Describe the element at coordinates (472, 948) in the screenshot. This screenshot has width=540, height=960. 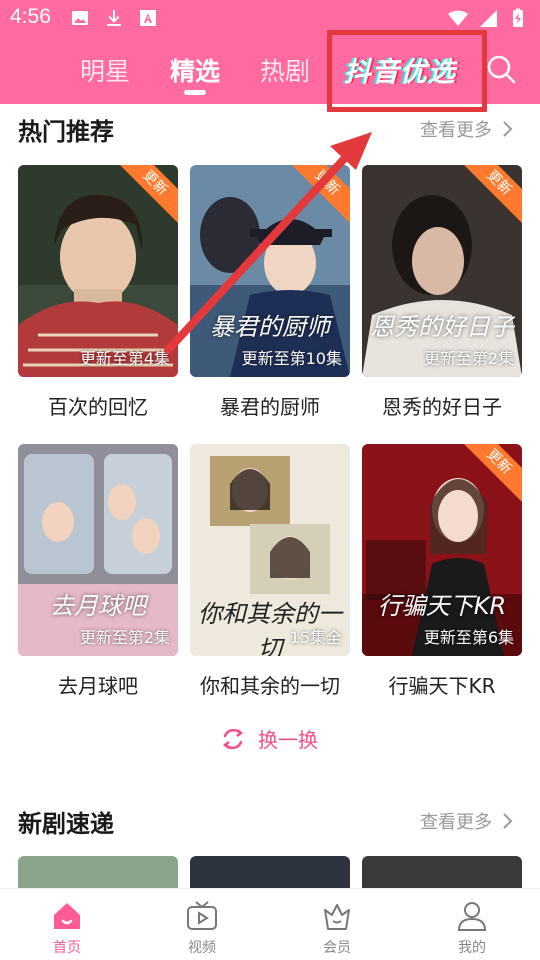
I see `nav-label: 我的` at that location.